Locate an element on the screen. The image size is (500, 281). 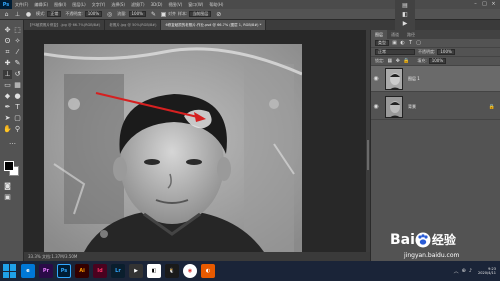
dodge-tool-icon: ● is located at coordinates (17, 96).